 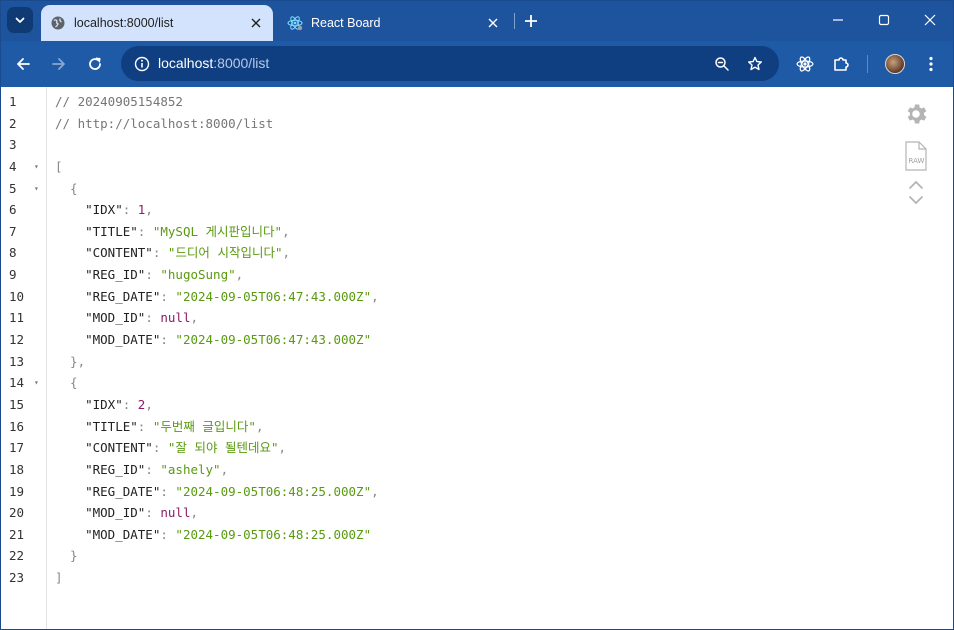 I want to click on raw-view-button: RAW, so click(x=916, y=156).